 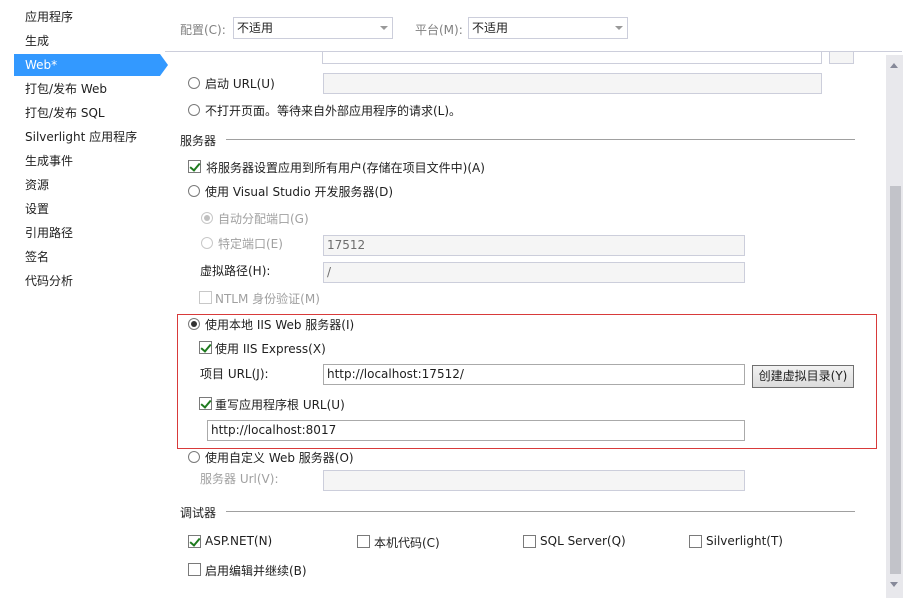 What do you see at coordinates (205, 403) in the screenshot?
I see `override-root-url-checkbox` at bounding box center [205, 403].